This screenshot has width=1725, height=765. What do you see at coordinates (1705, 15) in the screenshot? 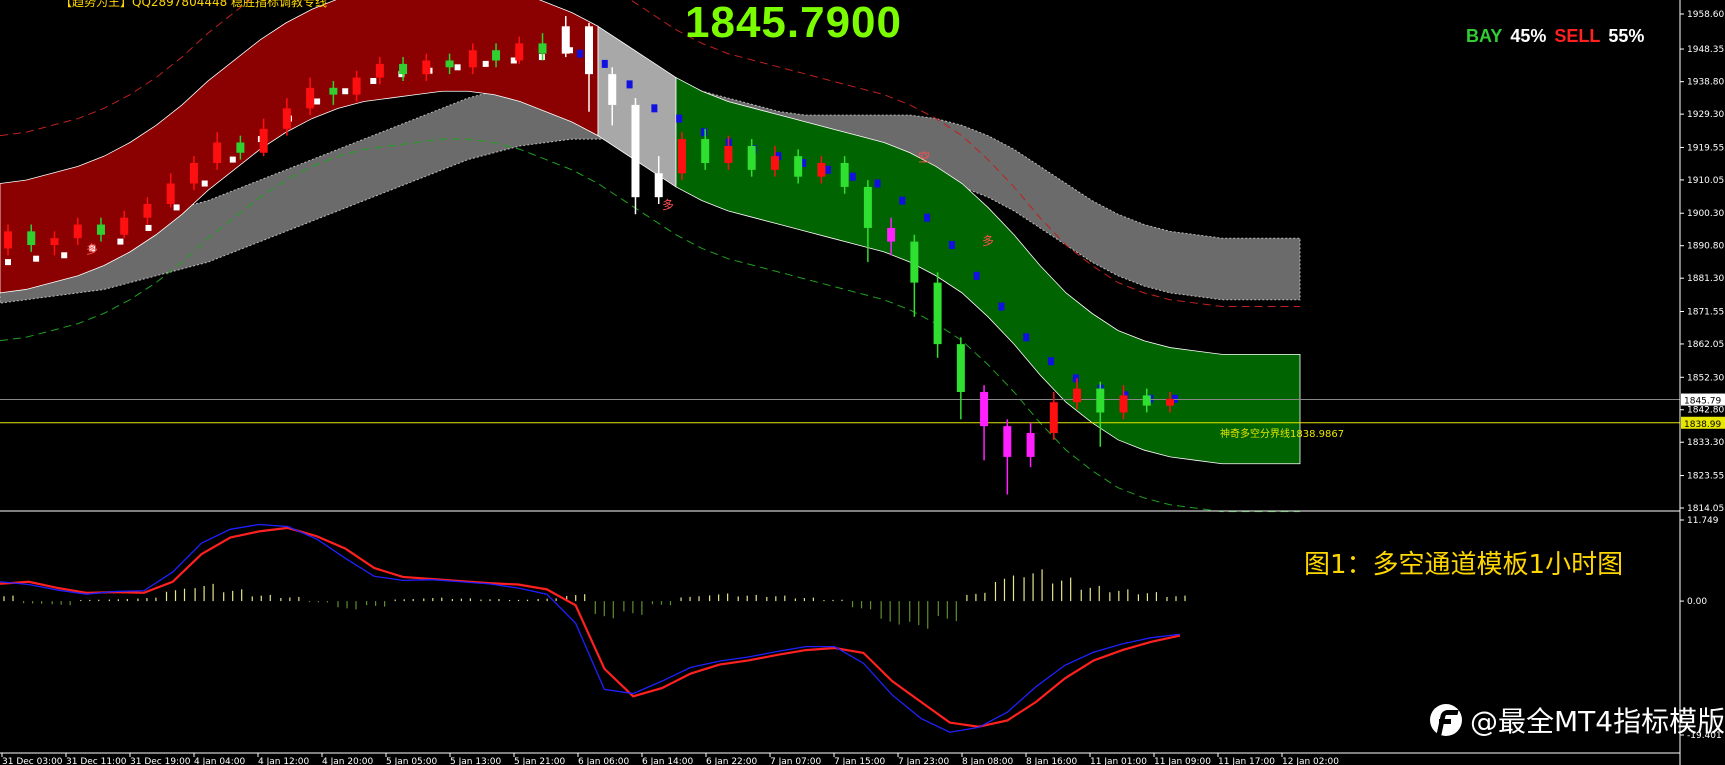
I see `y-tick-label: 1958.60` at bounding box center [1705, 15].